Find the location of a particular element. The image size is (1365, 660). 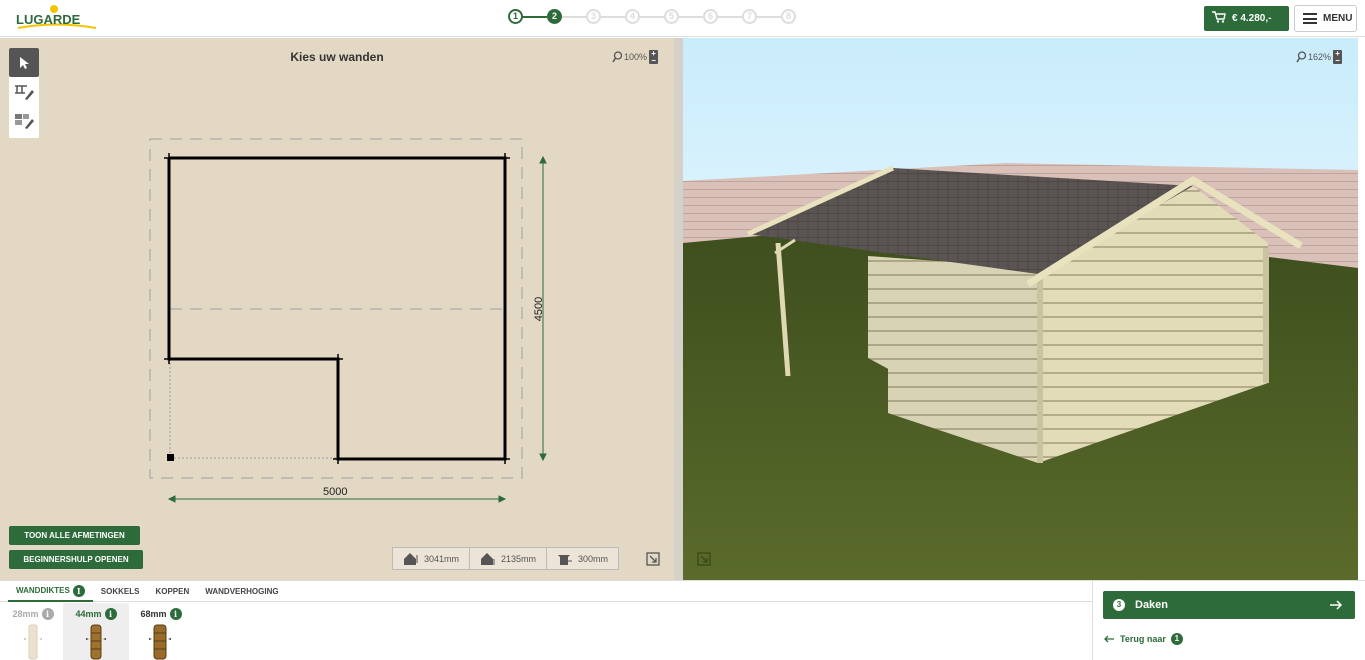

wall-height-value: 3041mm is located at coordinates (442, 558).